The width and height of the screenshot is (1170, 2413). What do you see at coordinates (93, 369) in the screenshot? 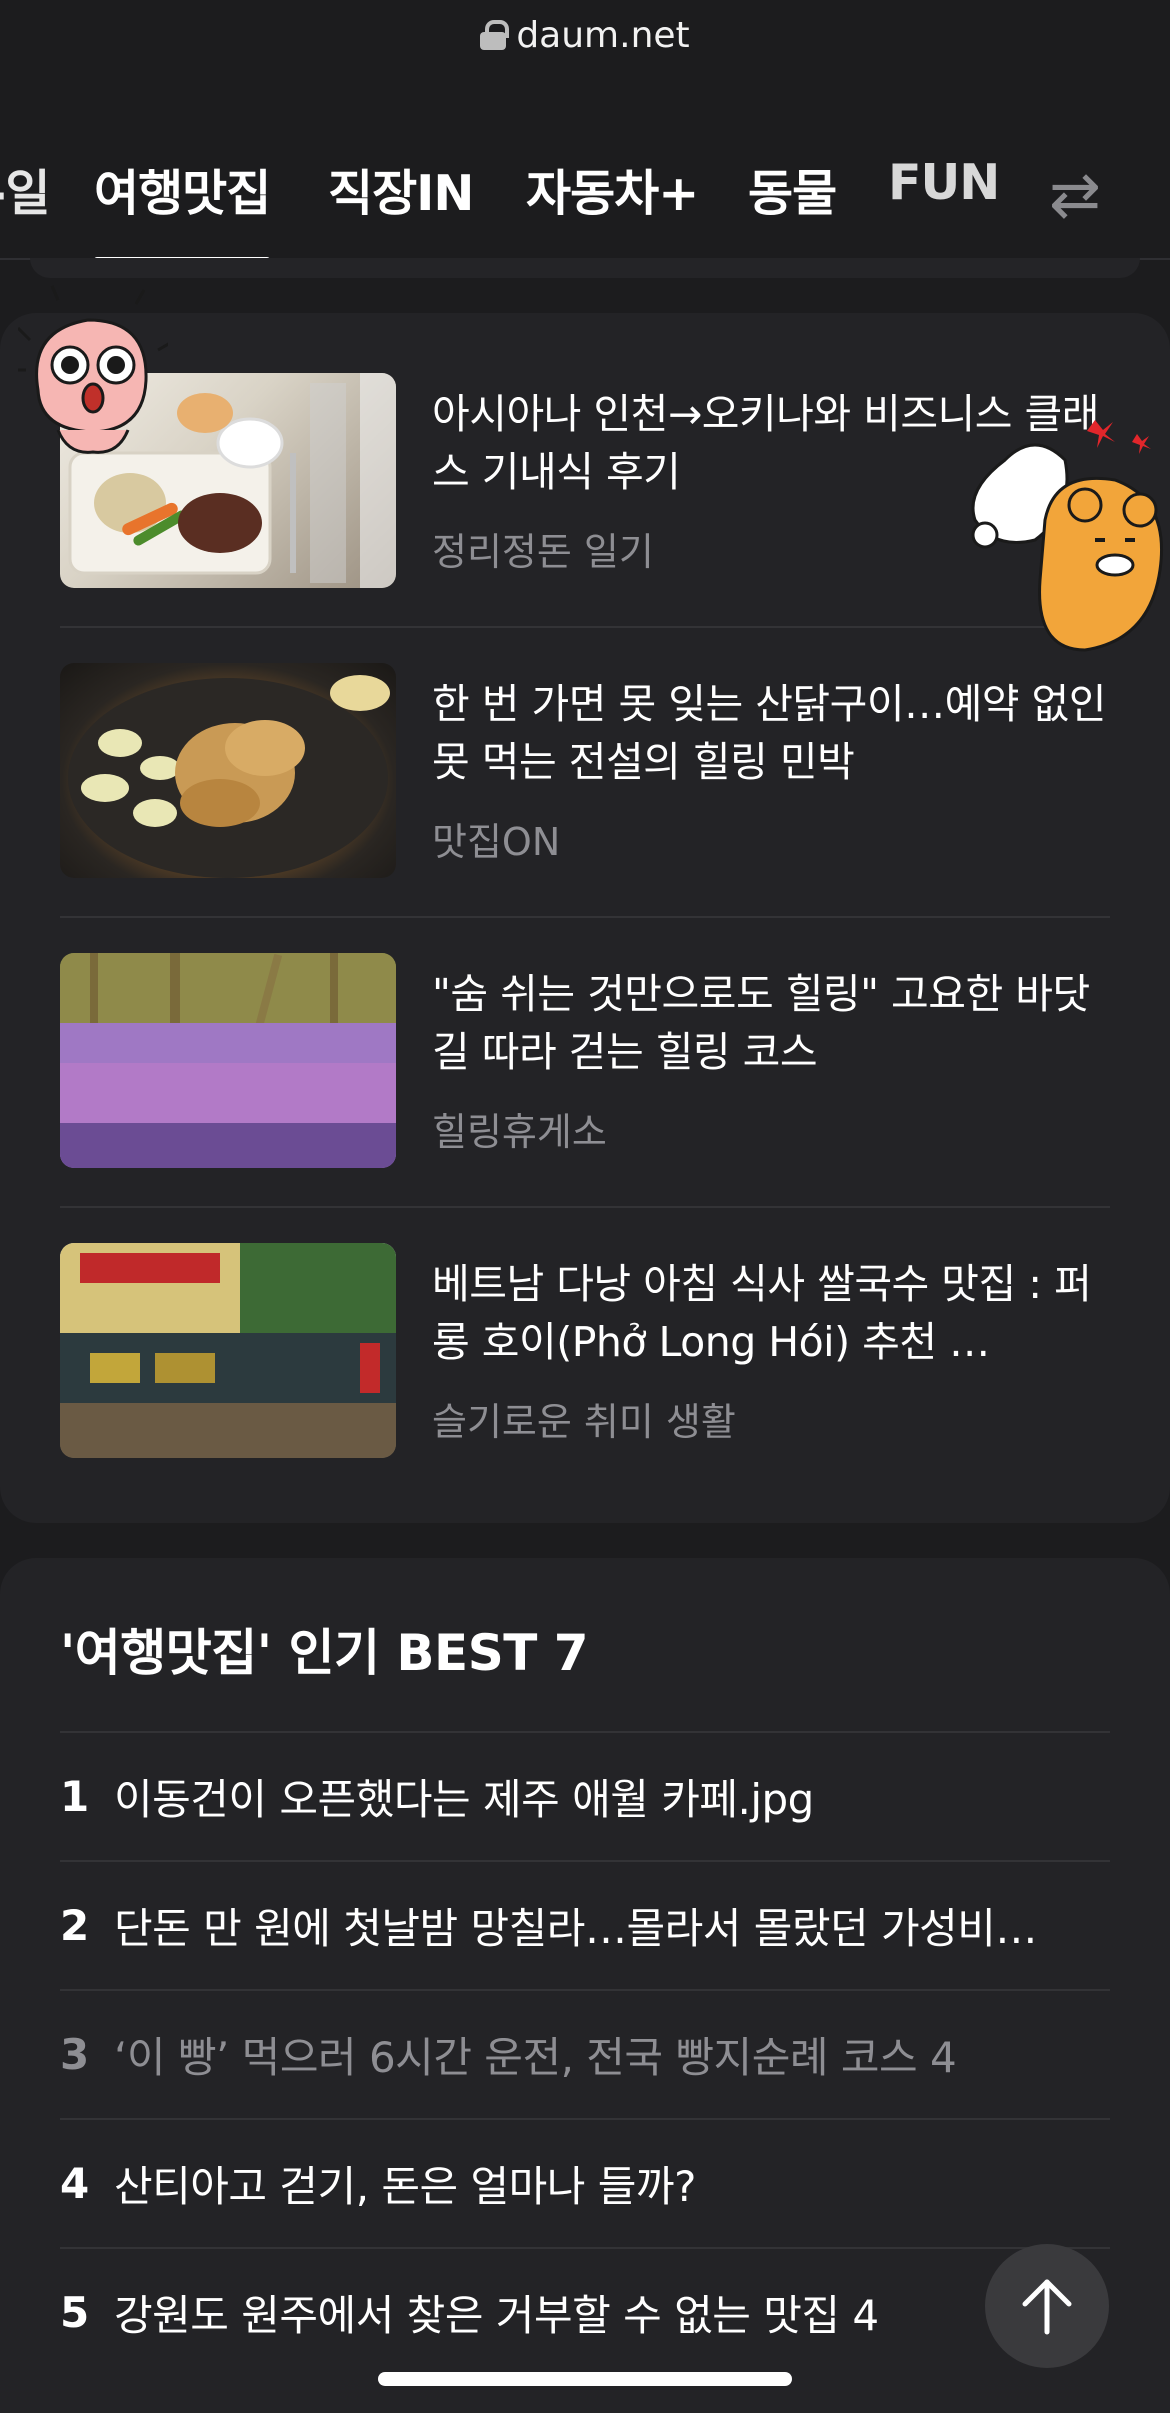
I see `apeach-sticker-icon` at bounding box center [93, 369].